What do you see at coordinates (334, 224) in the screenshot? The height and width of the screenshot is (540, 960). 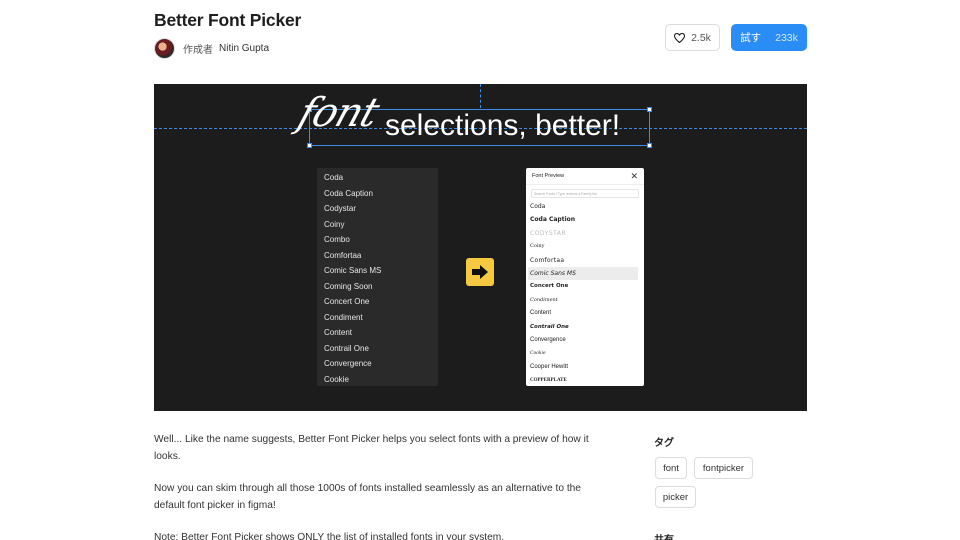 I see `font-list-item: Coiny` at bounding box center [334, 224].